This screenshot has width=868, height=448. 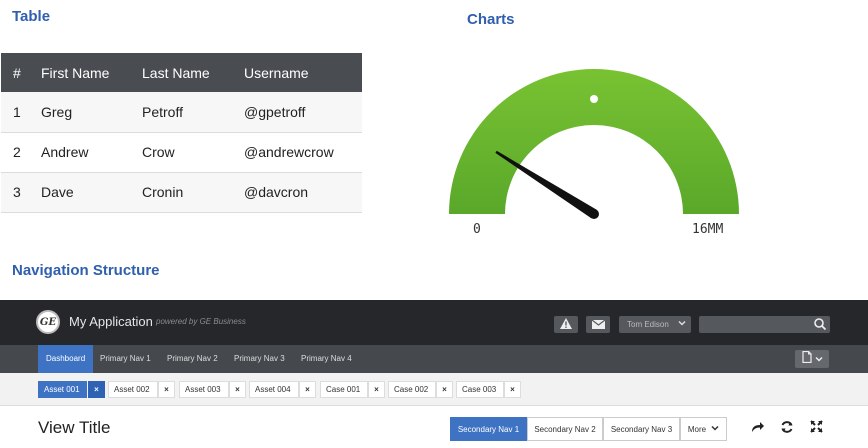 What do you see at coordinates (66, 359) in the screenshot?
I see `nav-dashboard: Dashboard` at bounding box center [66, 359].